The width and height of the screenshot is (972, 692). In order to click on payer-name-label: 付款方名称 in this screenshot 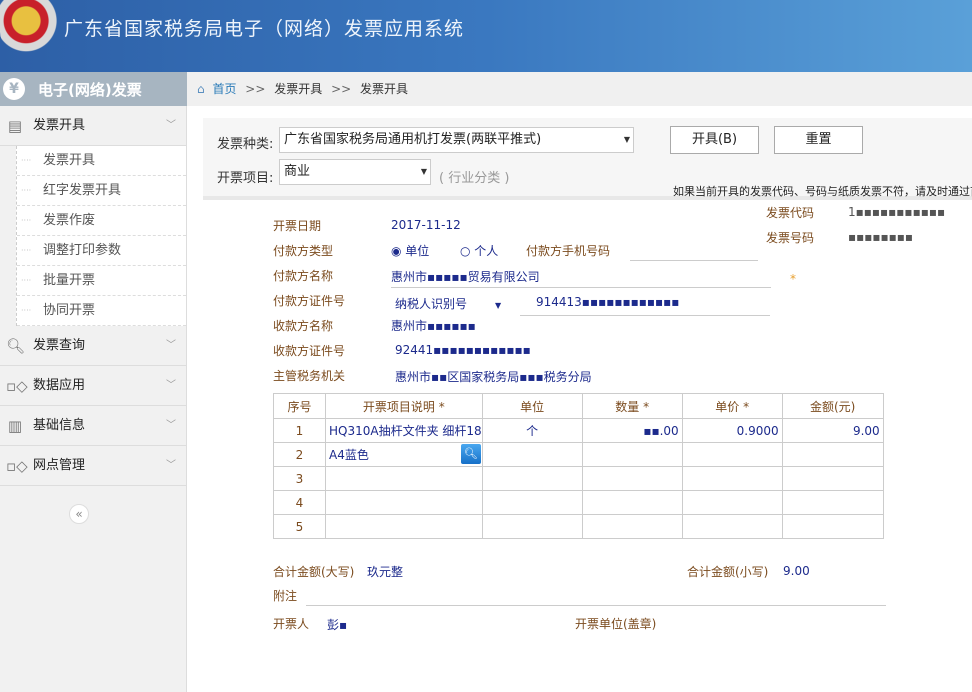, I will do `click(303, 276)`.